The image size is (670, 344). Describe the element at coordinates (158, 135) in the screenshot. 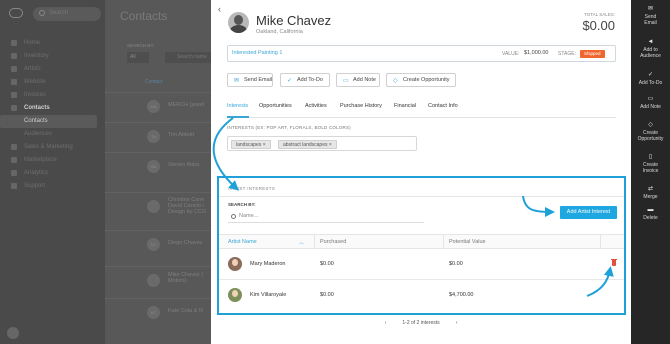

I see `contact-row: TA Tim Abbott` at that location.